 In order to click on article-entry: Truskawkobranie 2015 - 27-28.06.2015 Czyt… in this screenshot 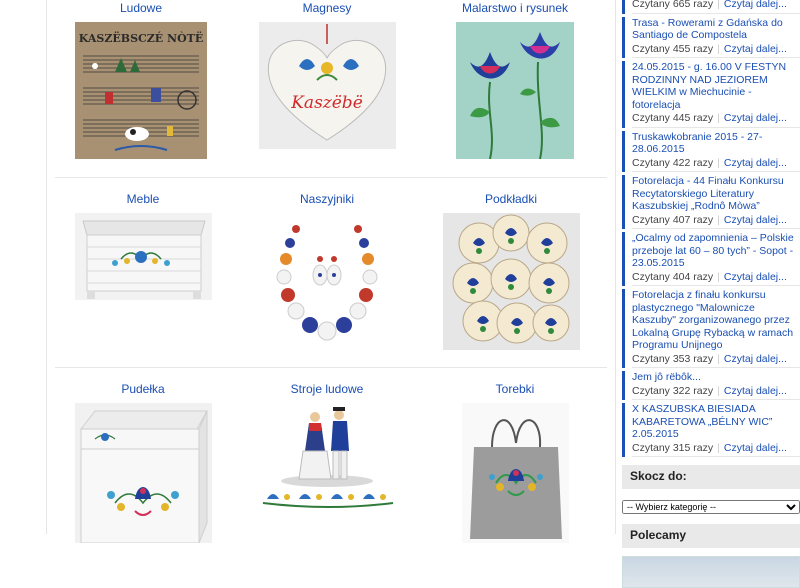, I will do `click(711, 151)`.